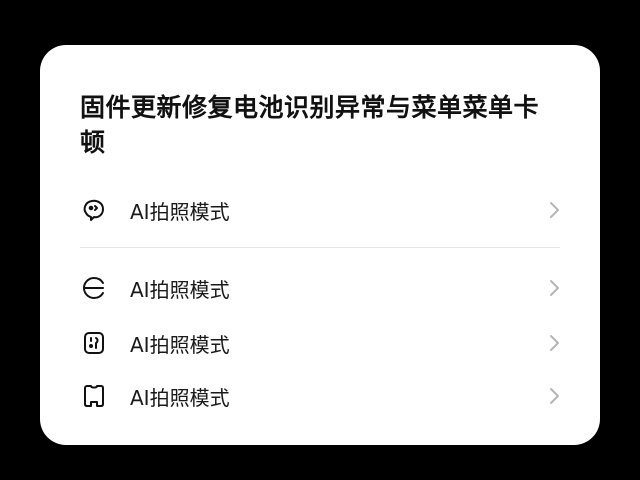  I want to click on menu-item-ai-photo-mode-2: AI拍照模式, so click(320, 288).